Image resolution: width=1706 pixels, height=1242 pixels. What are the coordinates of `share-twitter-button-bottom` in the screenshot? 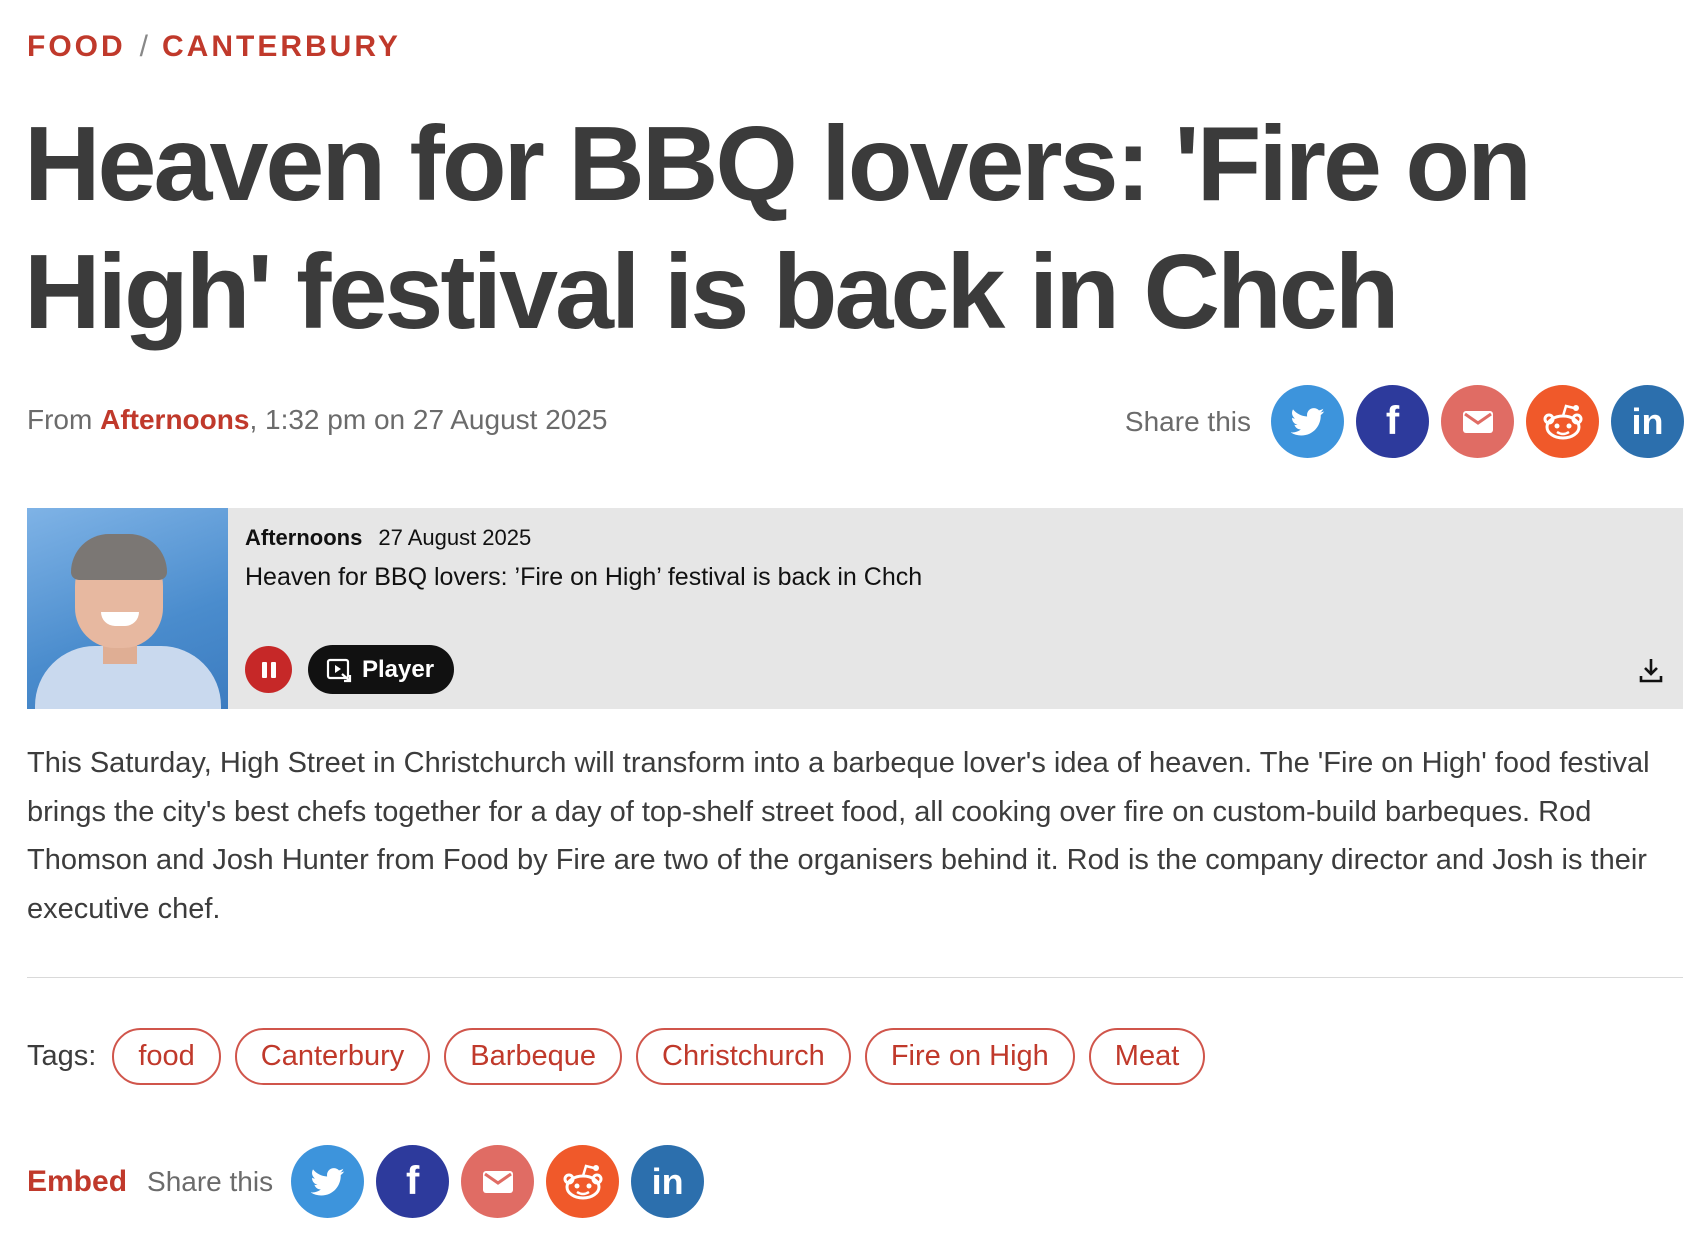 It's located at (328, 1181).